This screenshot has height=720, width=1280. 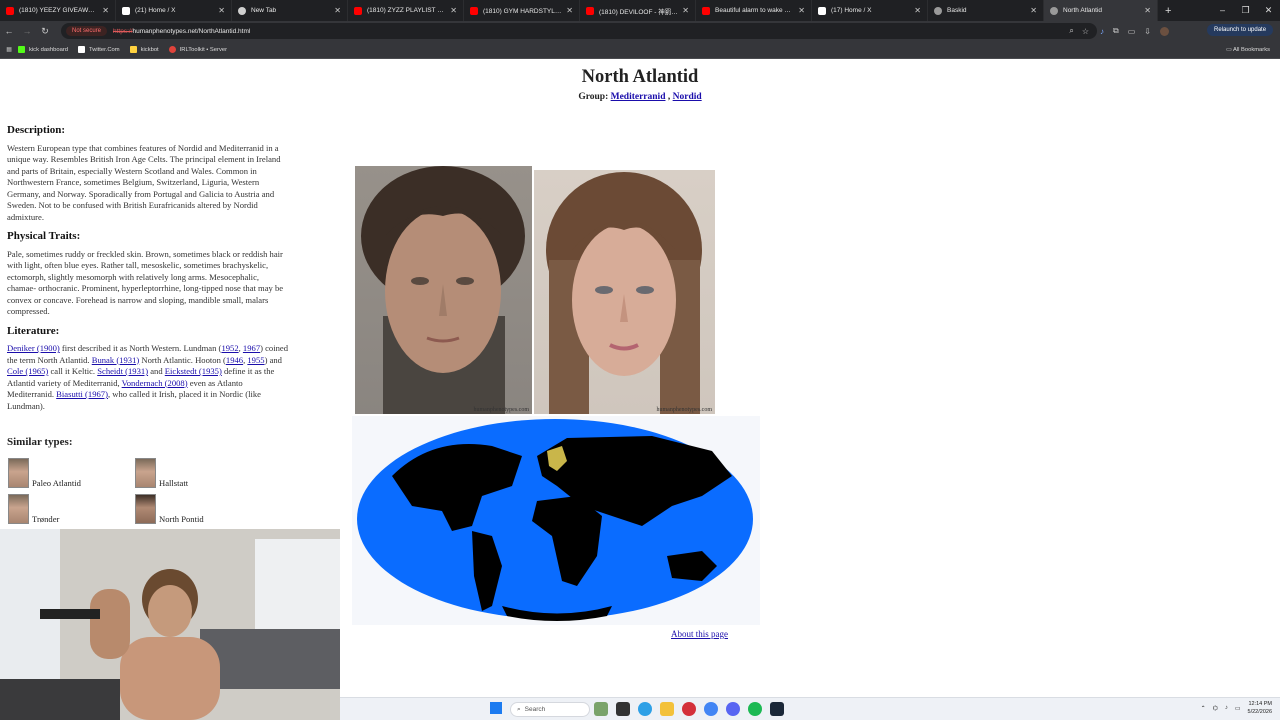 I want to click on relaunch-button: Relaunch to update, so click(x=1240, y=30).